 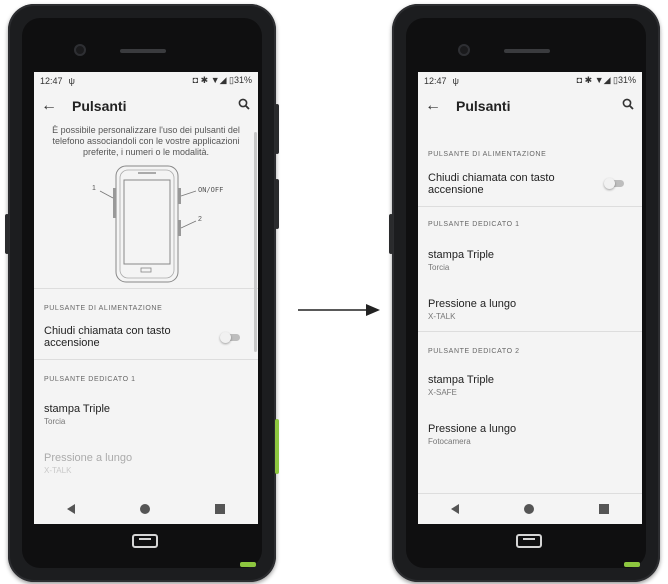 What do you see at coordinates (146, 223) in the screenshot?
I see `phone-diagram: 1 ON/OFF 2` at bounding box center [146, 223].